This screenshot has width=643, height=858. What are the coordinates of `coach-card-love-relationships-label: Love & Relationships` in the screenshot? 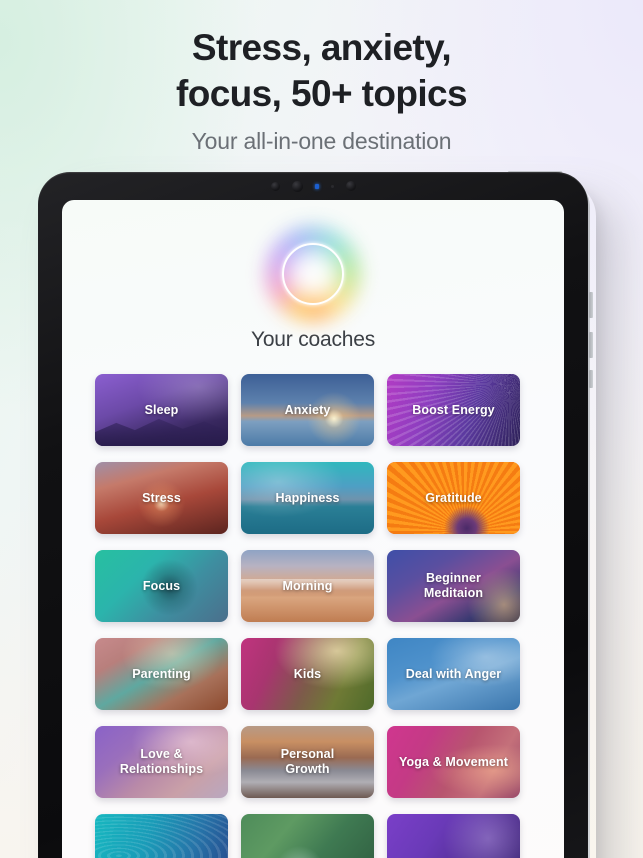 It's located at (161, 761).